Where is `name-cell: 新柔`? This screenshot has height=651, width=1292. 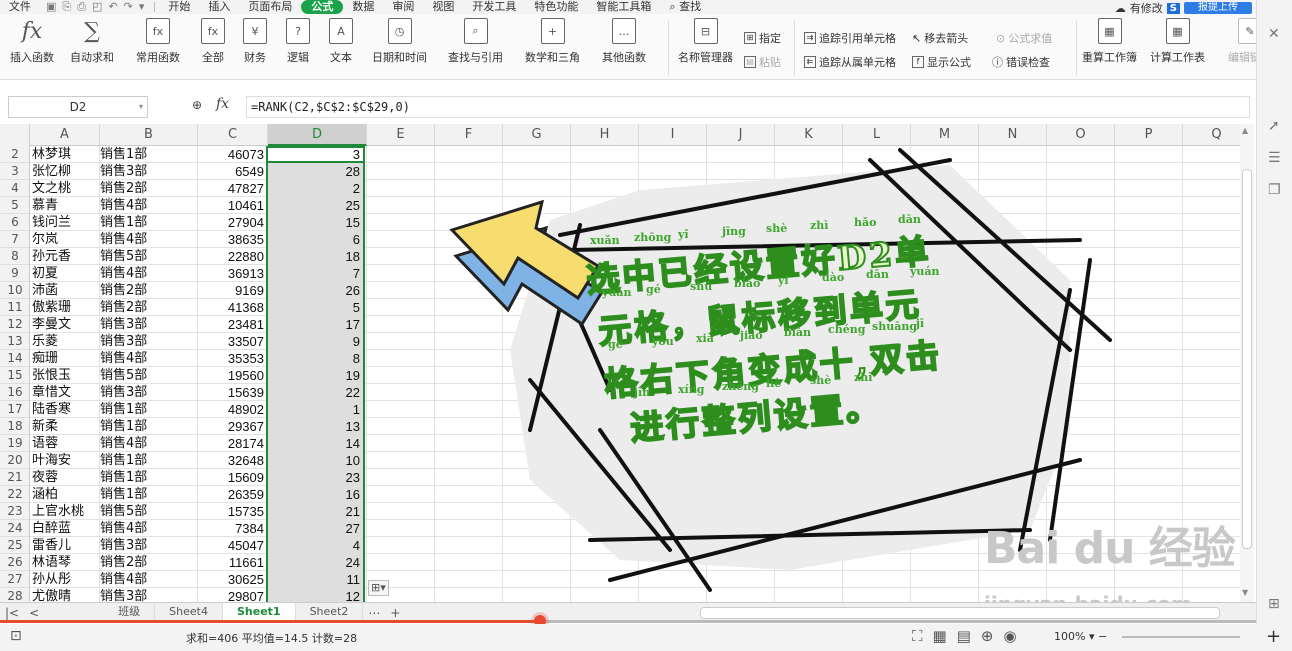
name-cell: 新柔 is located at coordinates (65, 426).